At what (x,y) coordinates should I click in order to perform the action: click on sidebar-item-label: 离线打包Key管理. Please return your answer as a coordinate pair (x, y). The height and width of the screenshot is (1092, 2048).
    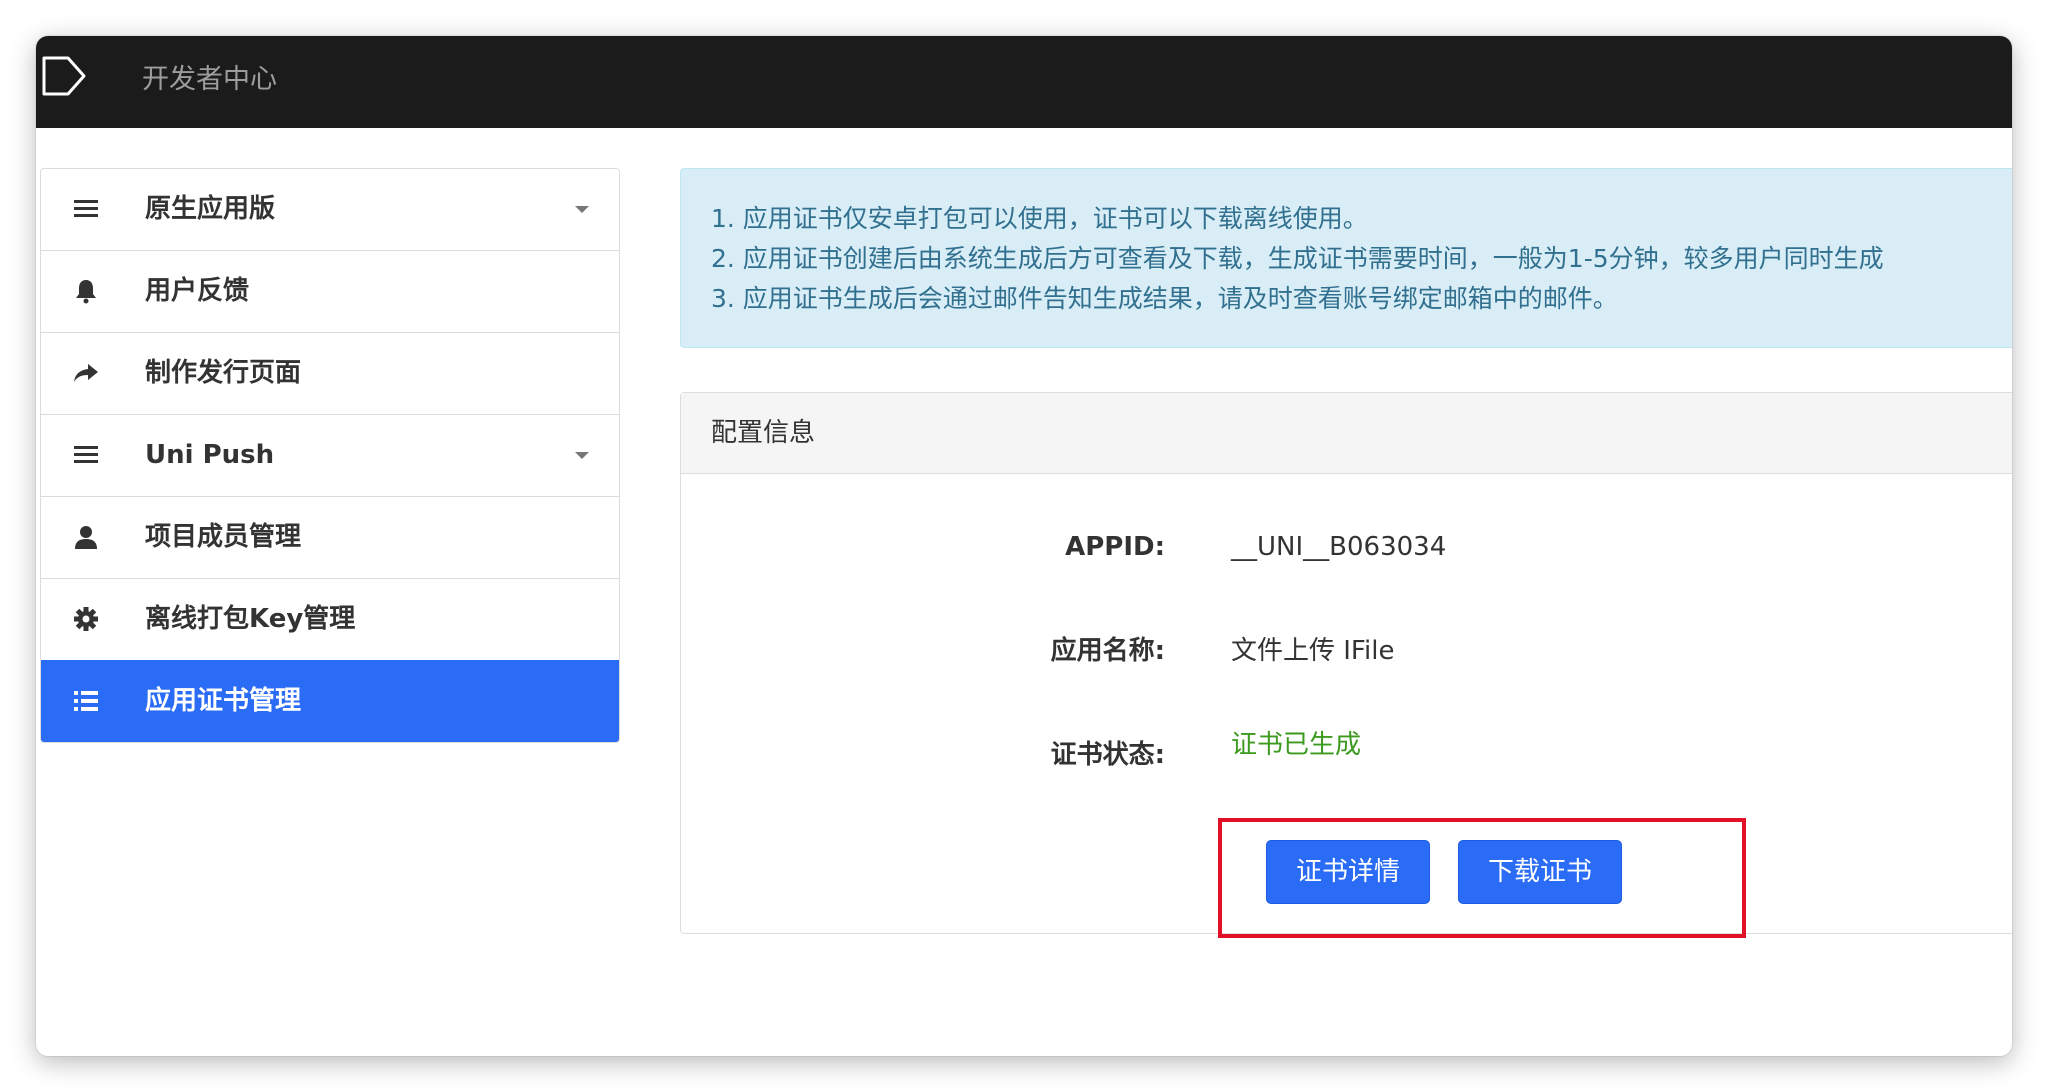
    Looking at the image, I should click on (250, 619).